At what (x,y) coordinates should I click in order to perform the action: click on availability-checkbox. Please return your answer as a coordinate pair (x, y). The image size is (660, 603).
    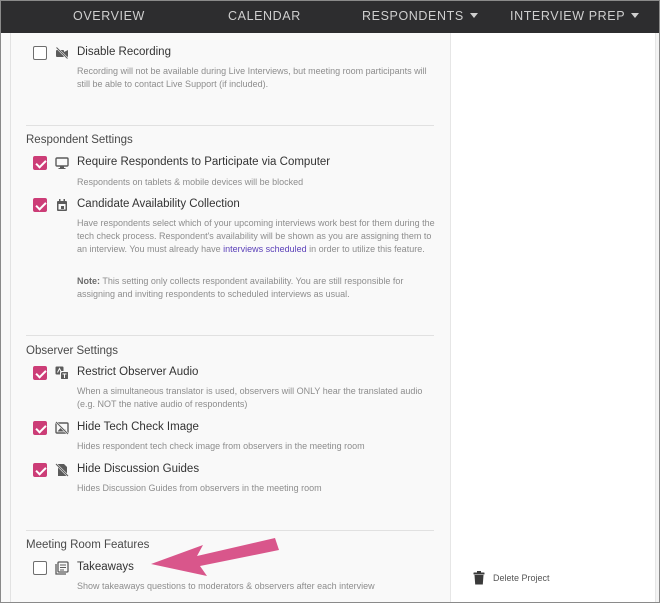
    Looking at the image, I should click on (40, 205).